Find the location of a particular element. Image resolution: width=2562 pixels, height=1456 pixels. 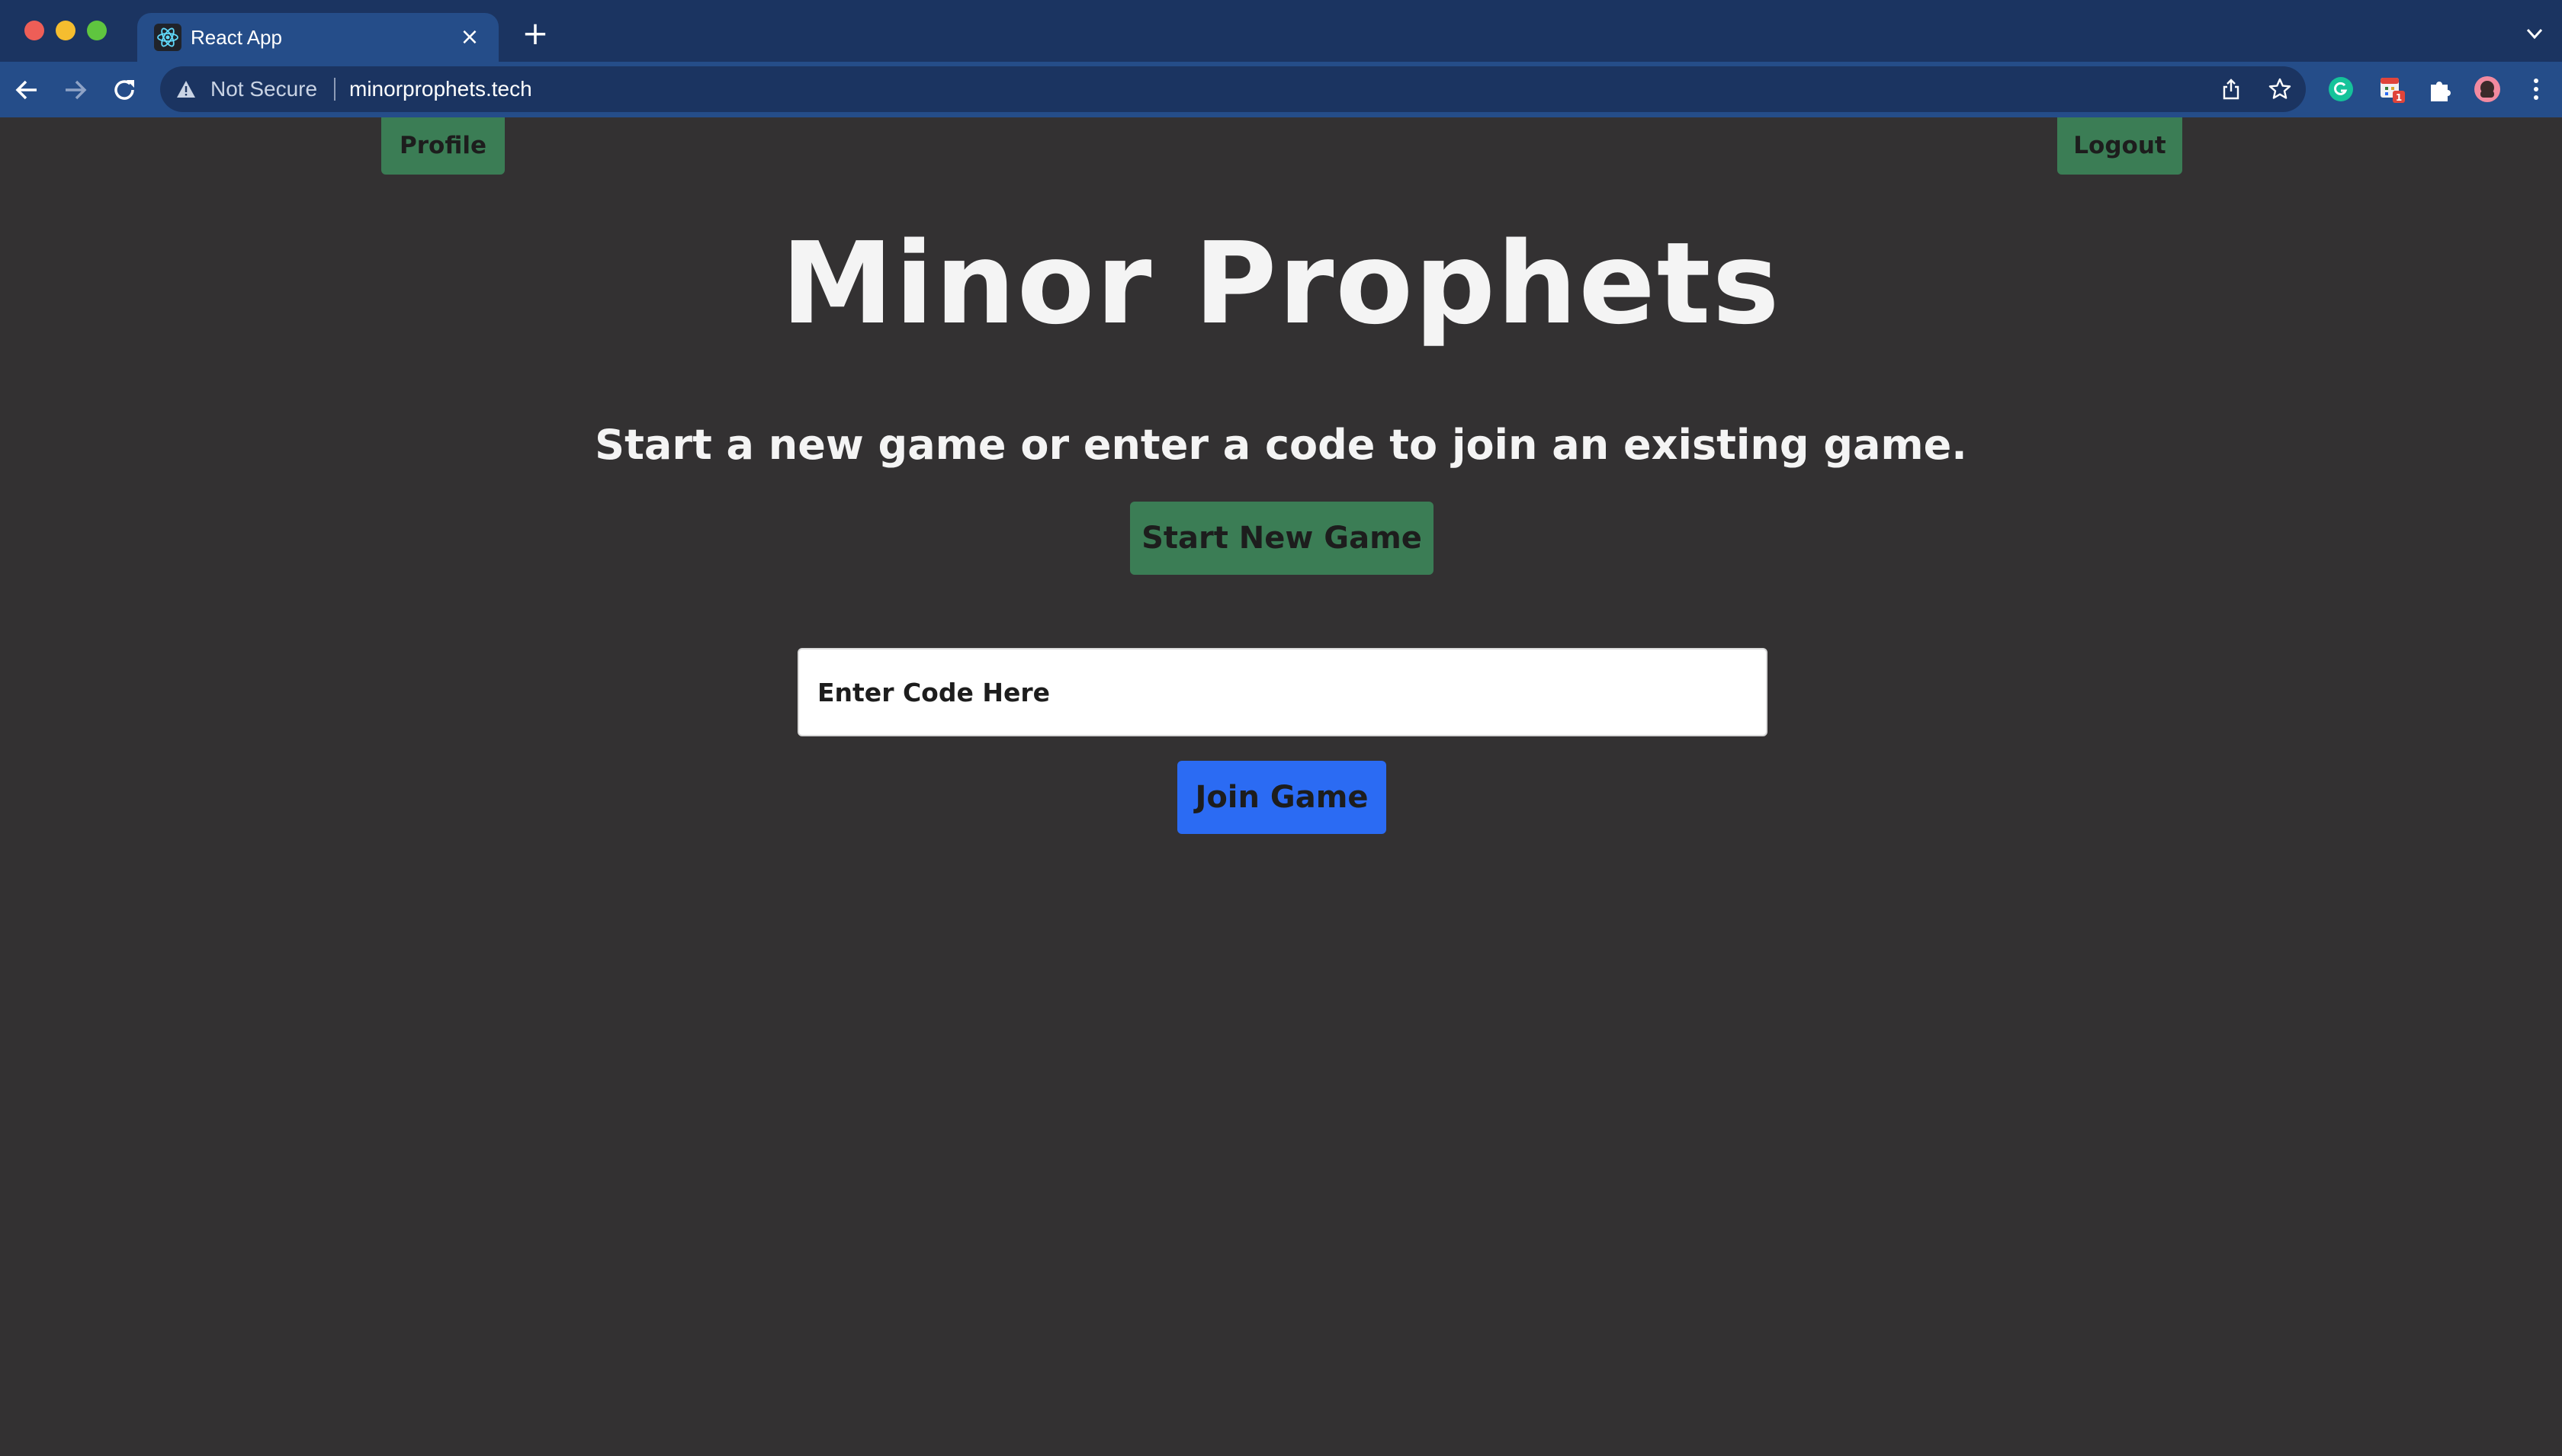

logout-button: Logout is located at coordinates (2119, 146).